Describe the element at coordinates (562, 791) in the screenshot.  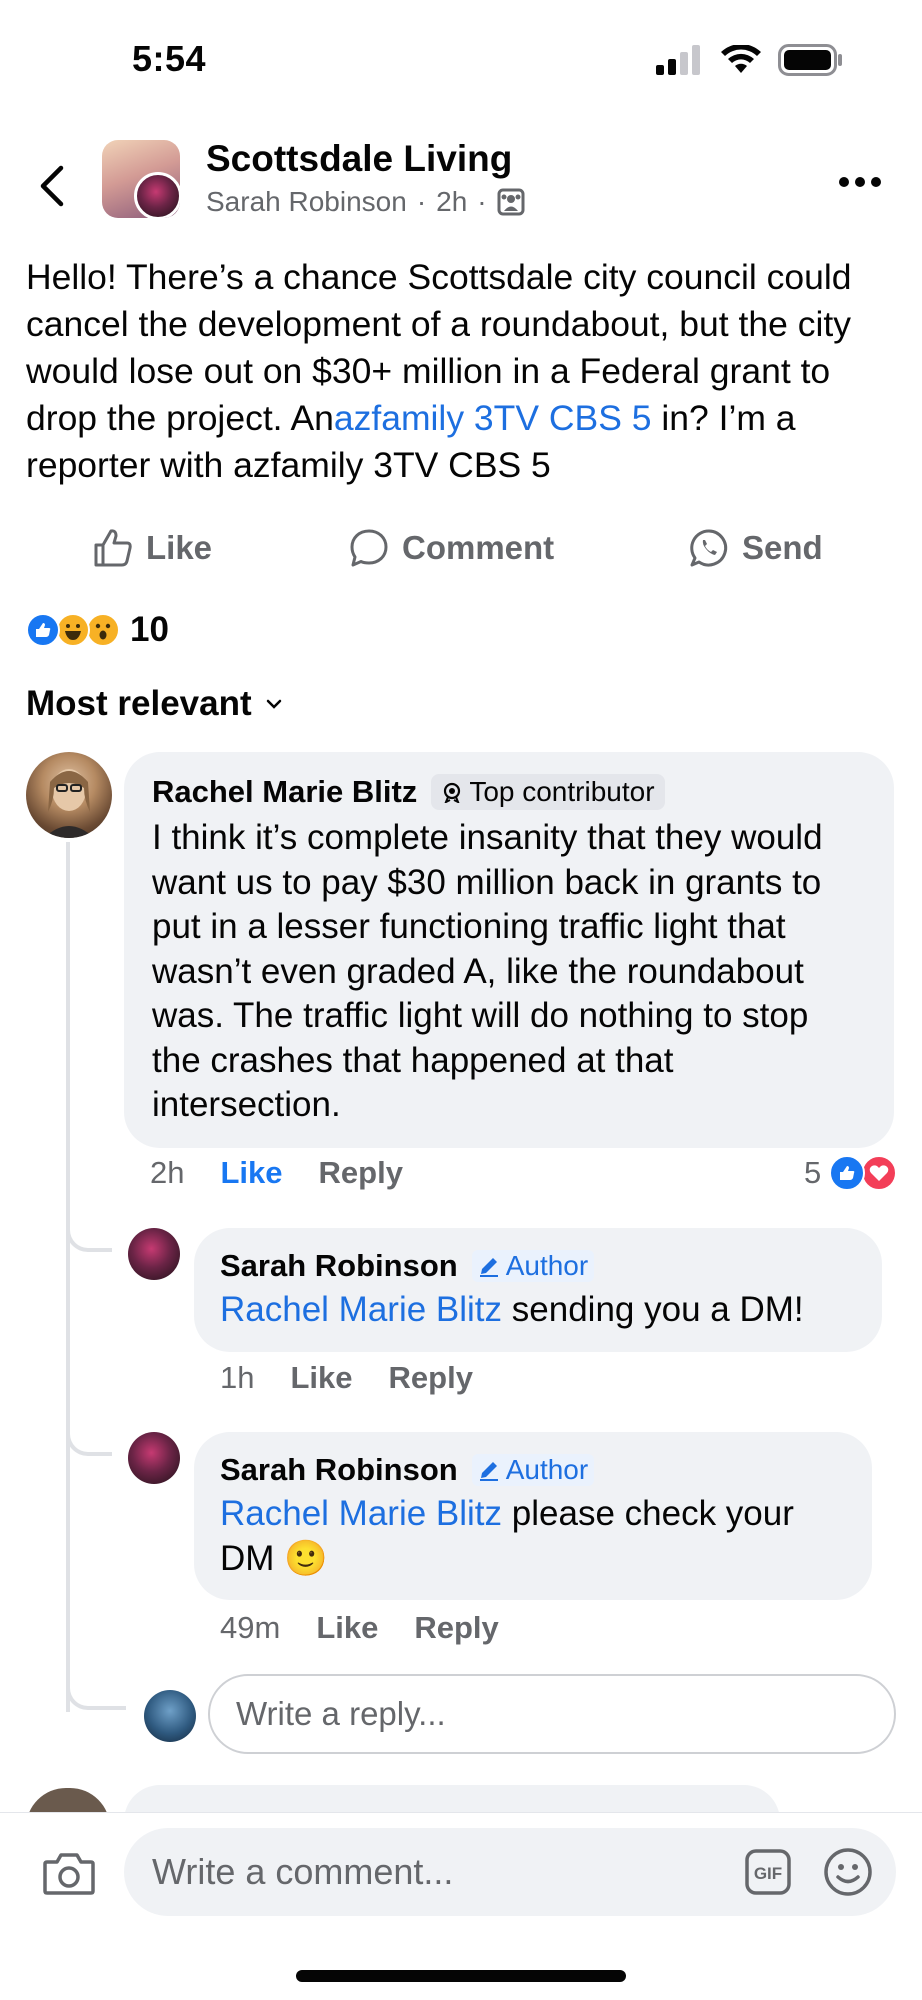
I see `badge-label: Top contributor` at that location.